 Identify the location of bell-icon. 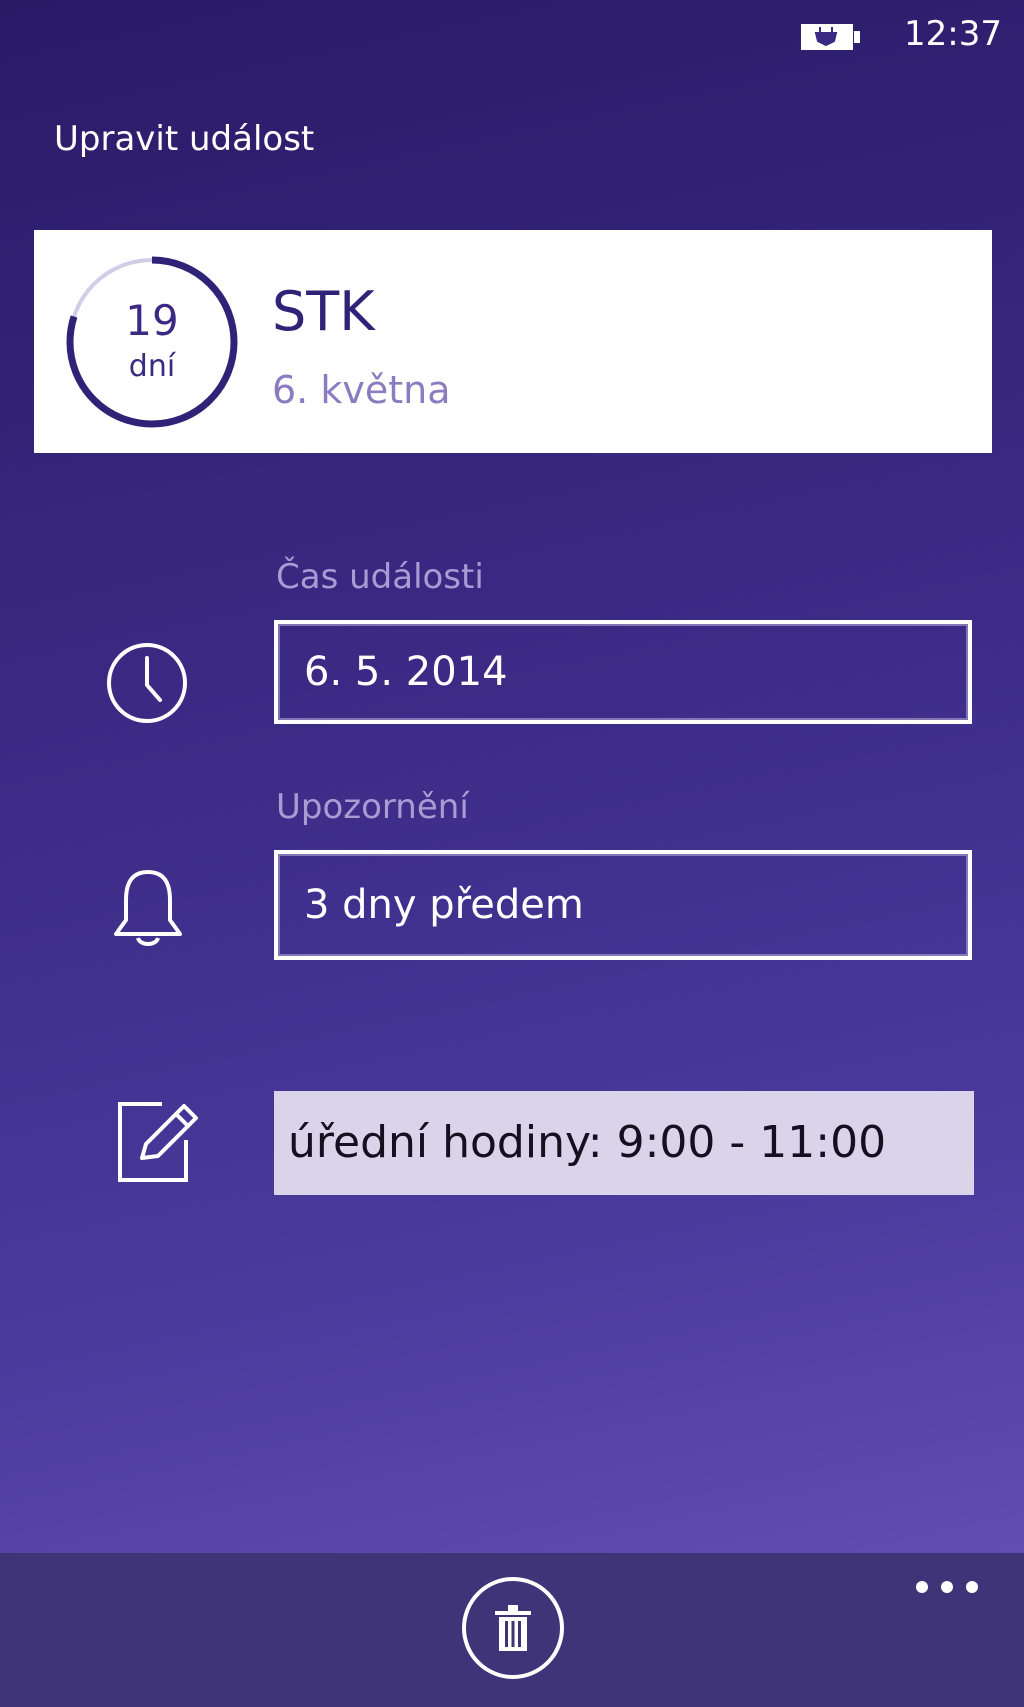
(148, 910).